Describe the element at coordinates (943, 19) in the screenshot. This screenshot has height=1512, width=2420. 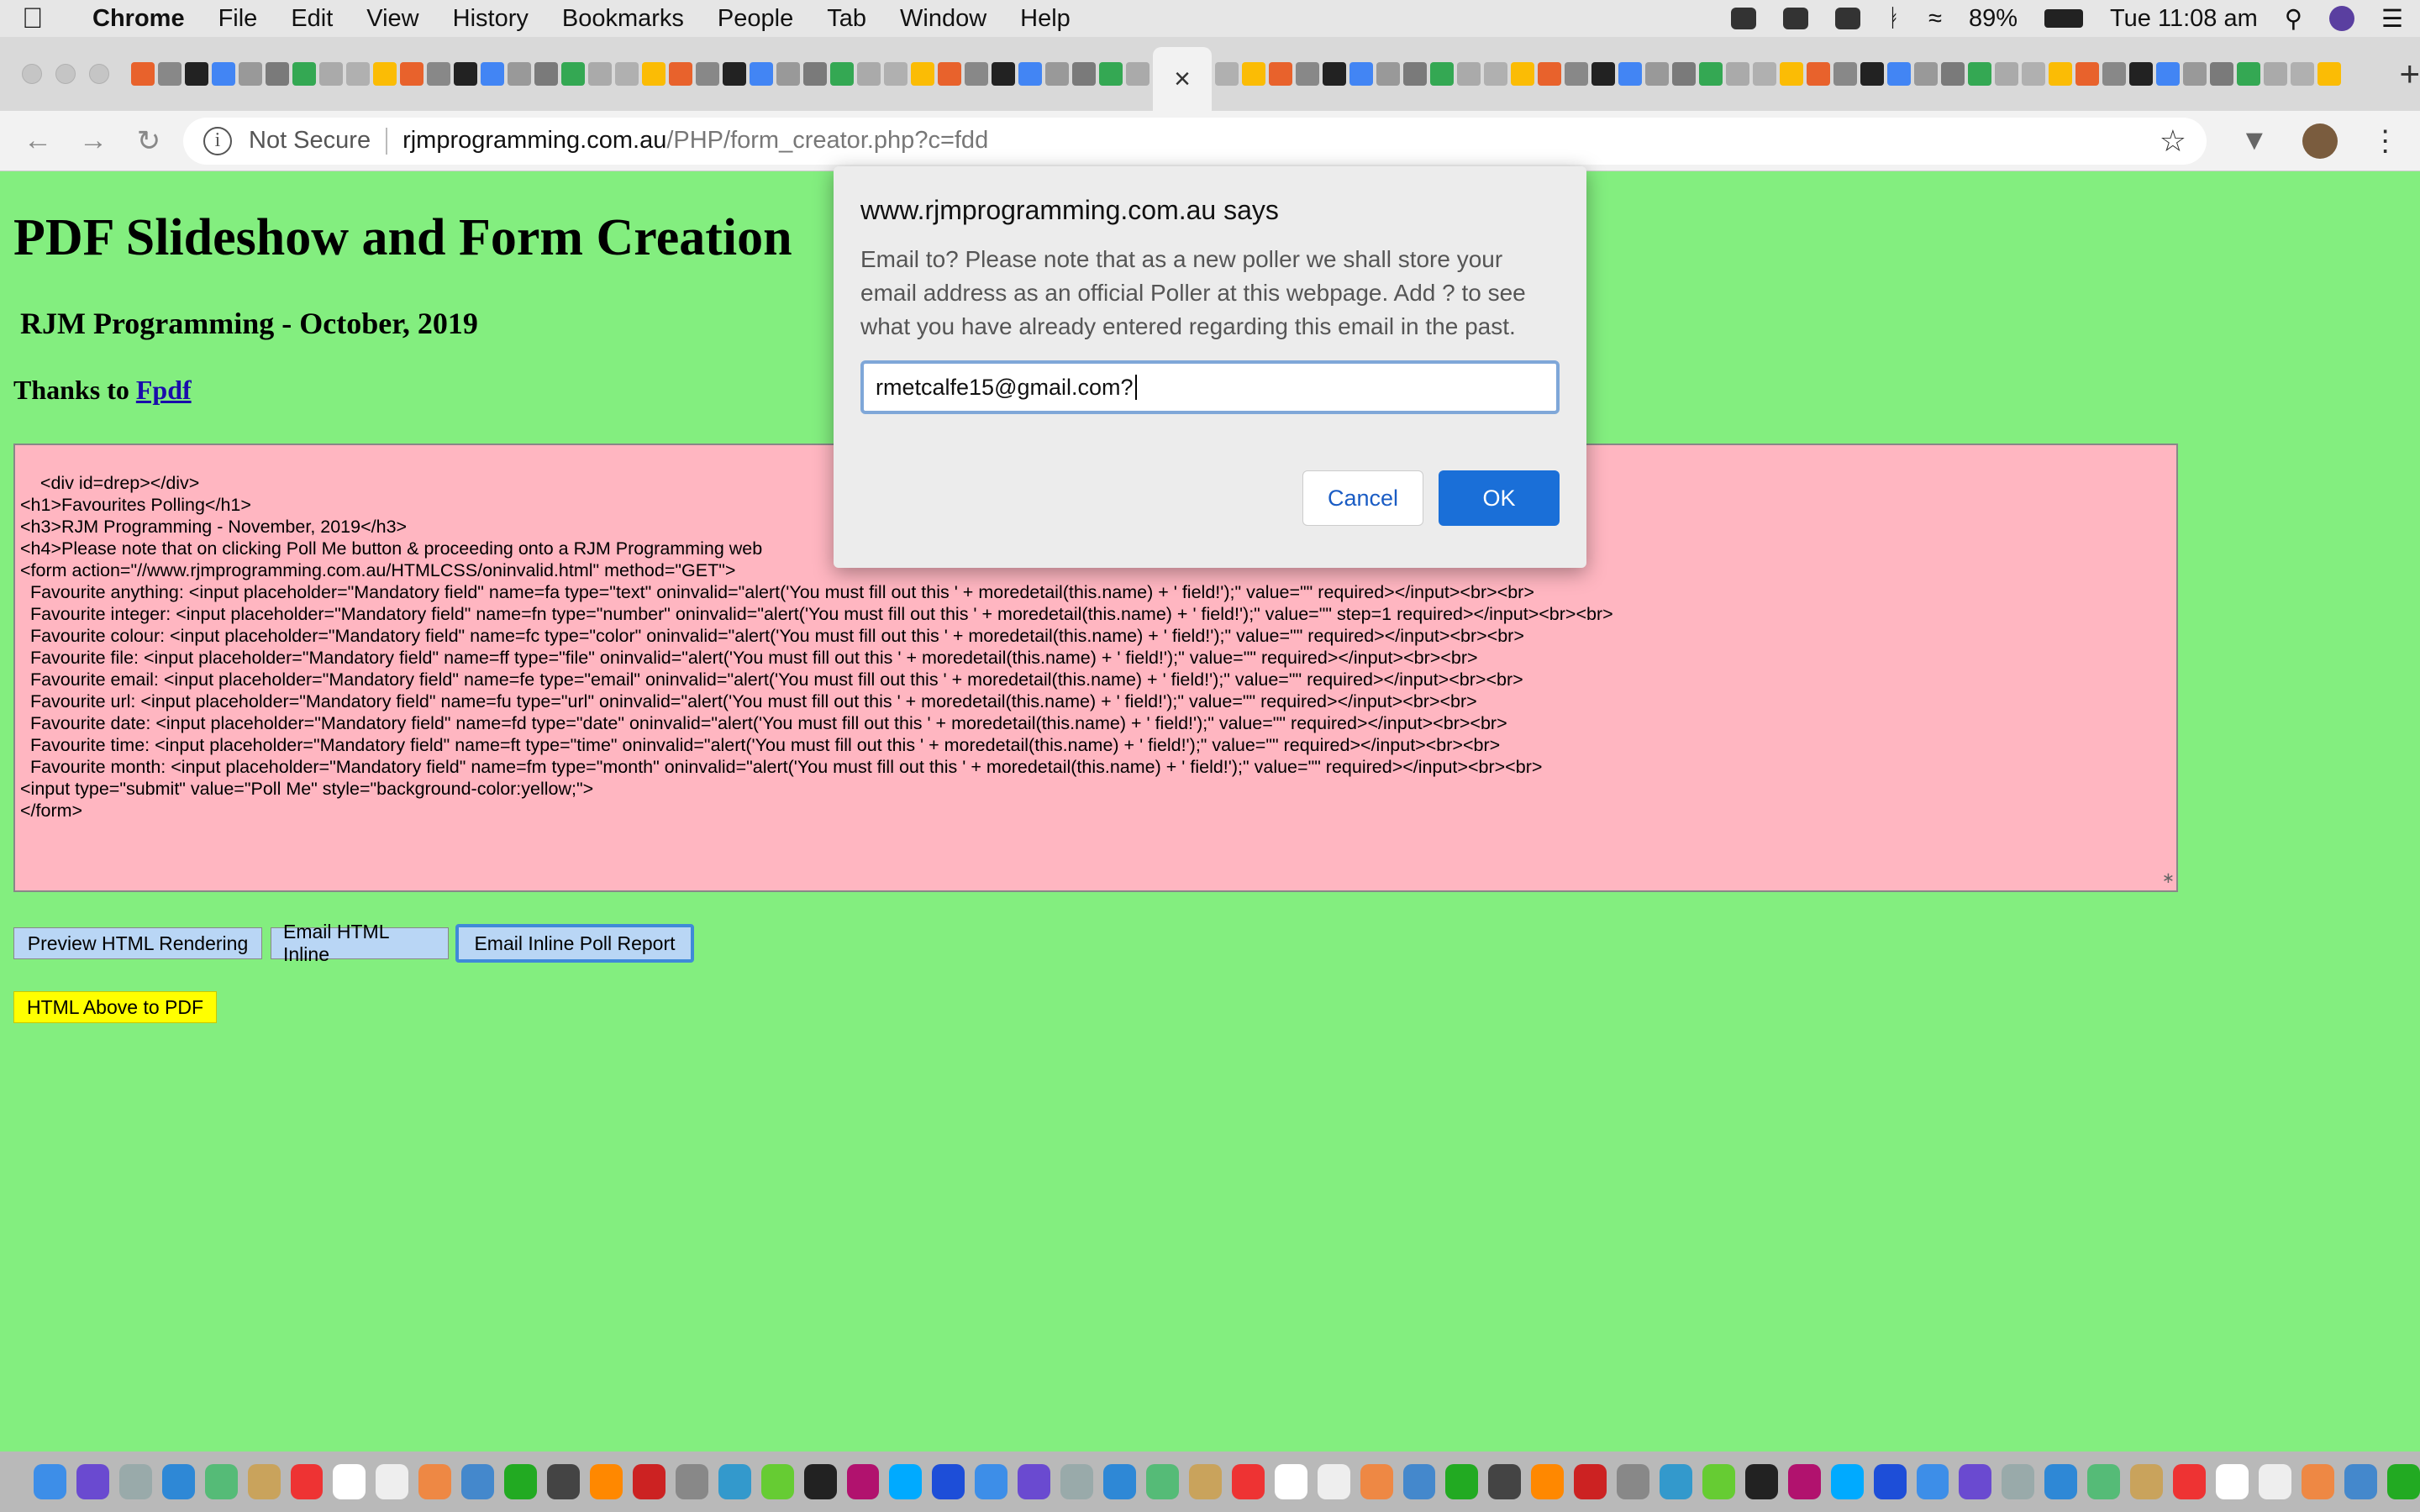
I see `menu-window: Window` at that location.